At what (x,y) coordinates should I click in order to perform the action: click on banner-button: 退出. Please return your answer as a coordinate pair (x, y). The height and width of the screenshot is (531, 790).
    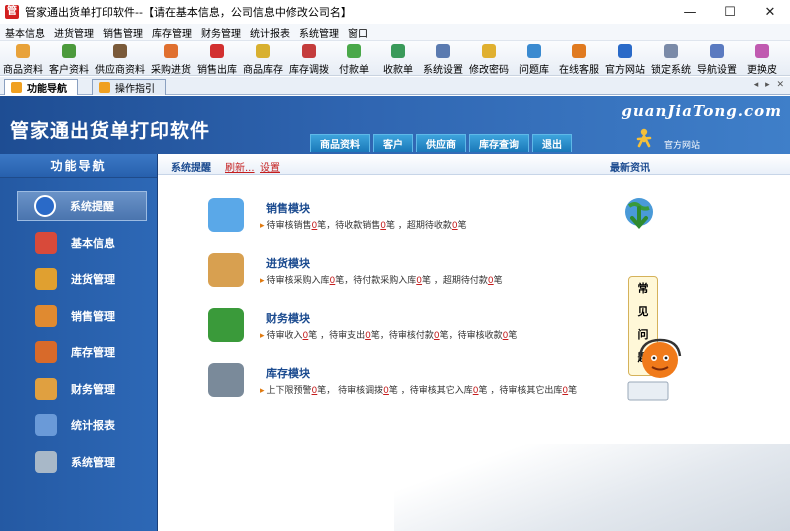
    Looking at the image, I should click on (552, 143).